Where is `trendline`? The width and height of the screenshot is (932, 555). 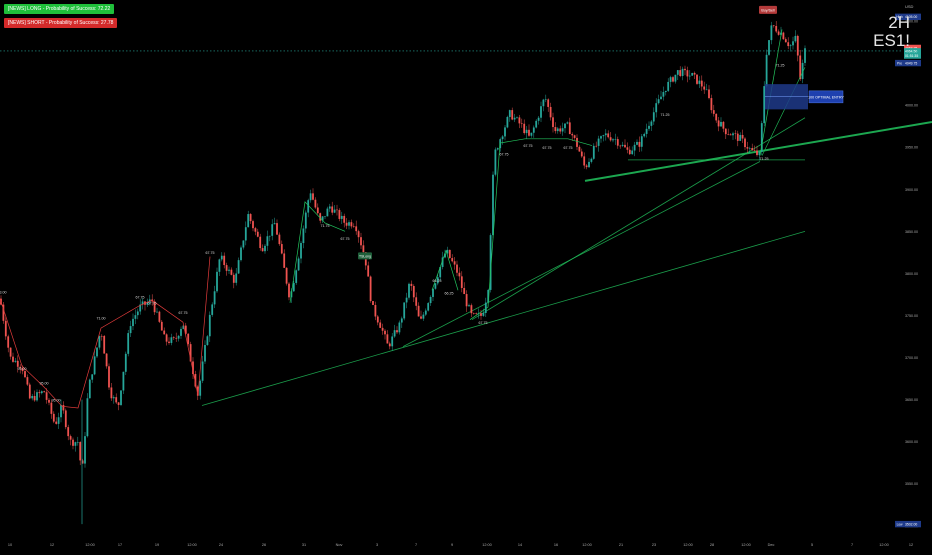
trendline is located at coordinates (638, 219).